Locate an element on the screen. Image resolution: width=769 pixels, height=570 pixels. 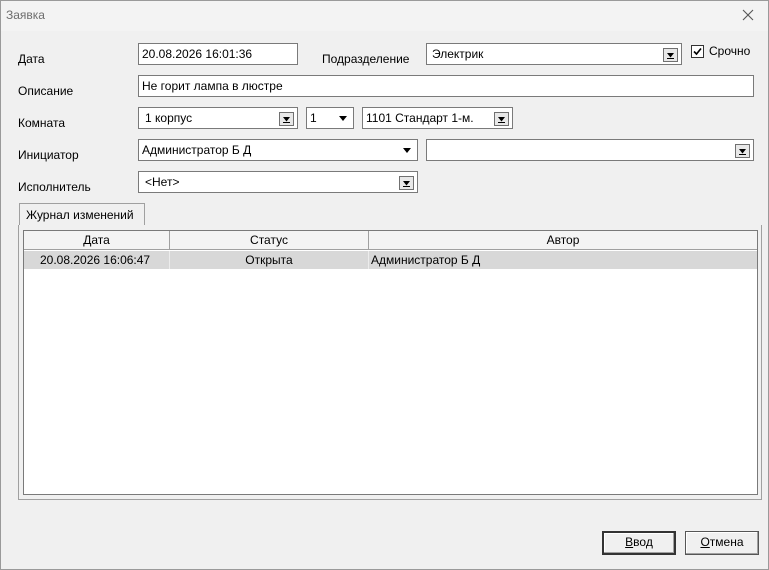
tab-change-log: Журнал изменений is located at coordinates (82, 214).